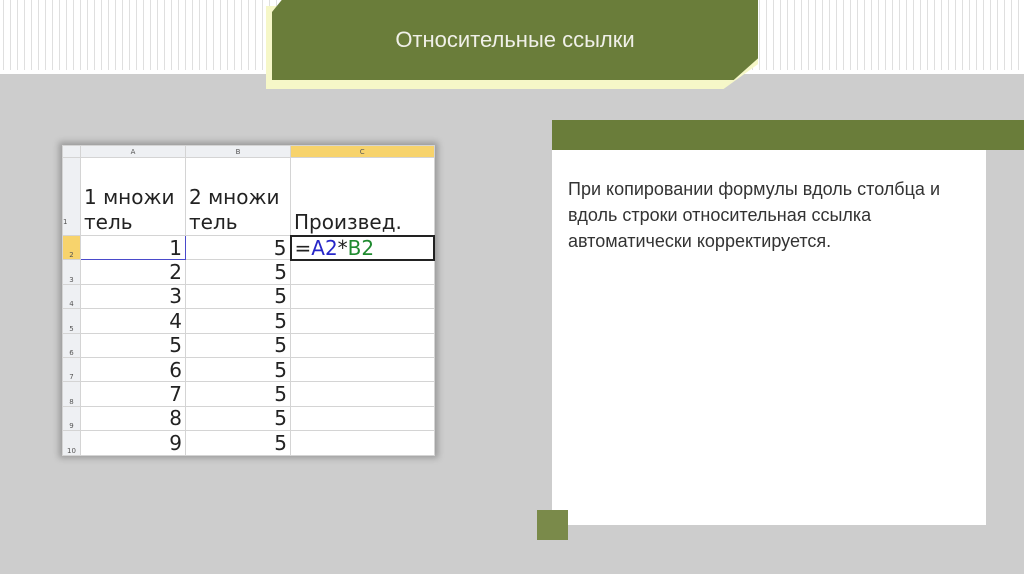 The height and width of the screenshot is (574, 1024). Describe the element at coordinates (788, 135) in the screenshot. I see `panel-accent-bar` at that location.